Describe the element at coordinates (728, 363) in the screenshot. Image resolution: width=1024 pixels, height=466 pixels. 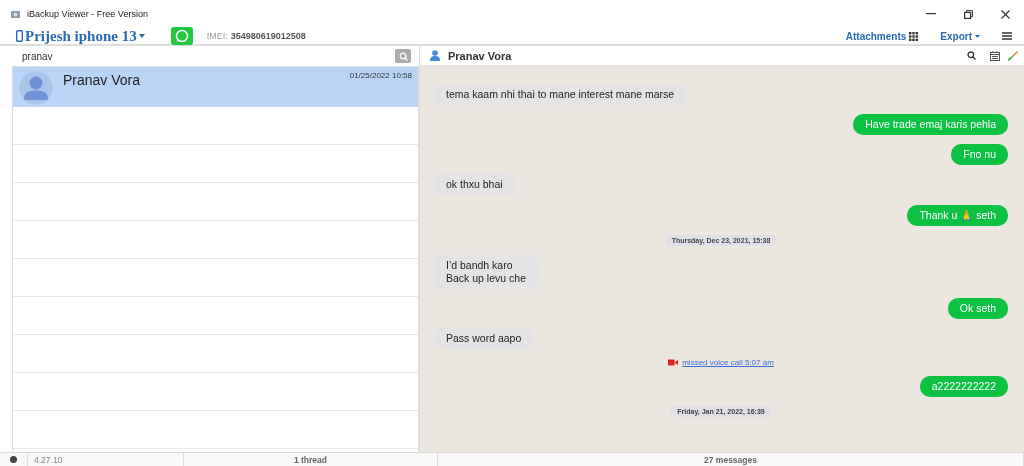
I see `missed-call-link: missed voice call 5:07 am` at that location.